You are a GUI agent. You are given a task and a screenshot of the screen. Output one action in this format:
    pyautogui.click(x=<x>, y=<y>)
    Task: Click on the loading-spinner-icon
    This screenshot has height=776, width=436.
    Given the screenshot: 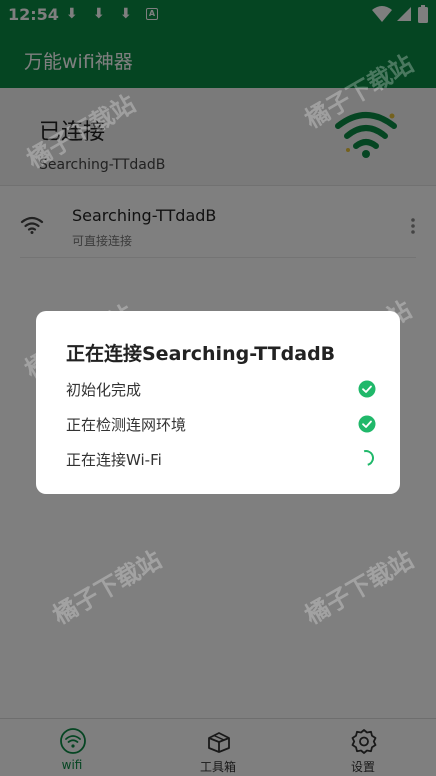 What is the action you would take?
    pyautogui.click(x=366, y=458)
    